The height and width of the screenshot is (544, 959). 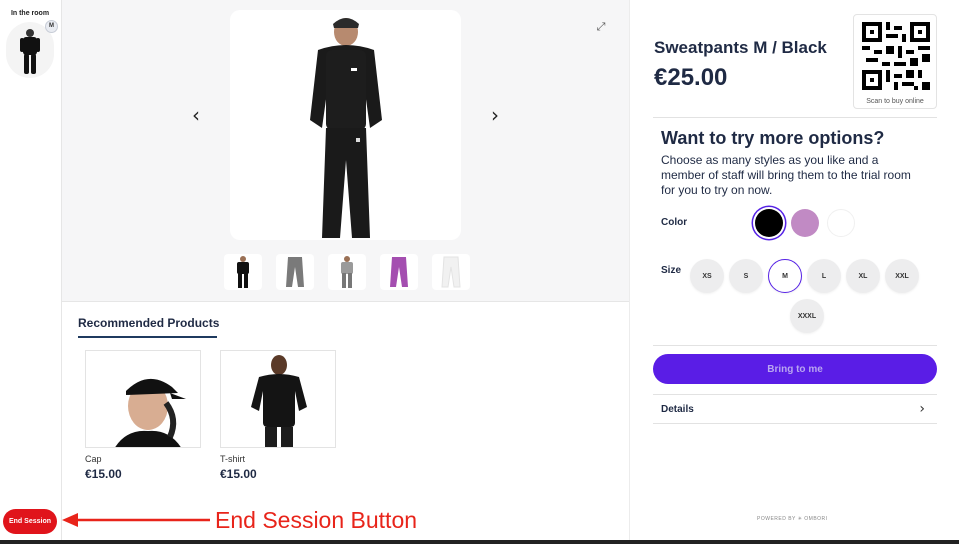 I want to click on size-xxxl-button: XXXL, so click(x=807, y=316).